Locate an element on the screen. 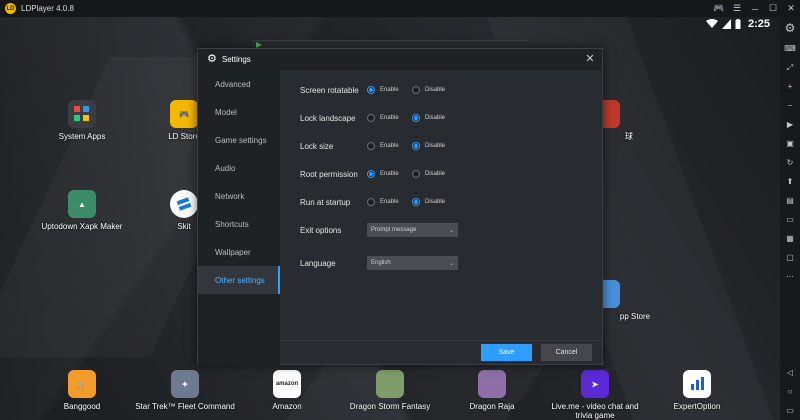 The width and height of the screenshot is (800, 420). option-screen-rotatable: Screen rotatable Enable Disable is located at coordinates (378, 90).